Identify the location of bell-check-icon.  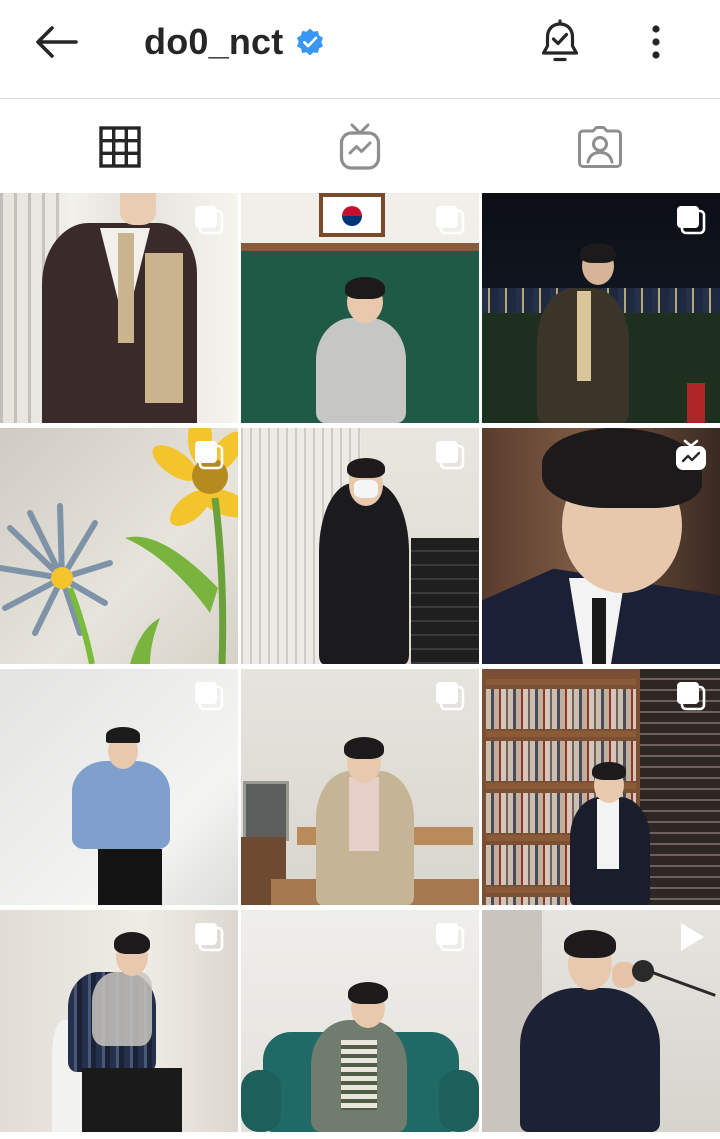
(560, 40).